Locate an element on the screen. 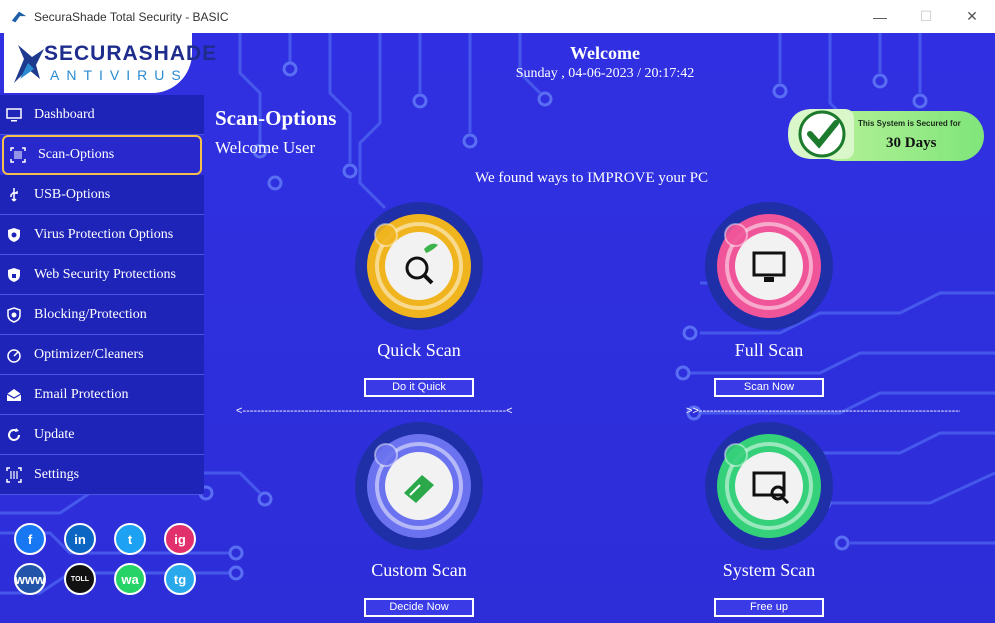 This screenshot has height=623, width=995. sidebar-item-label: Update is located at coordinates (54, 434).